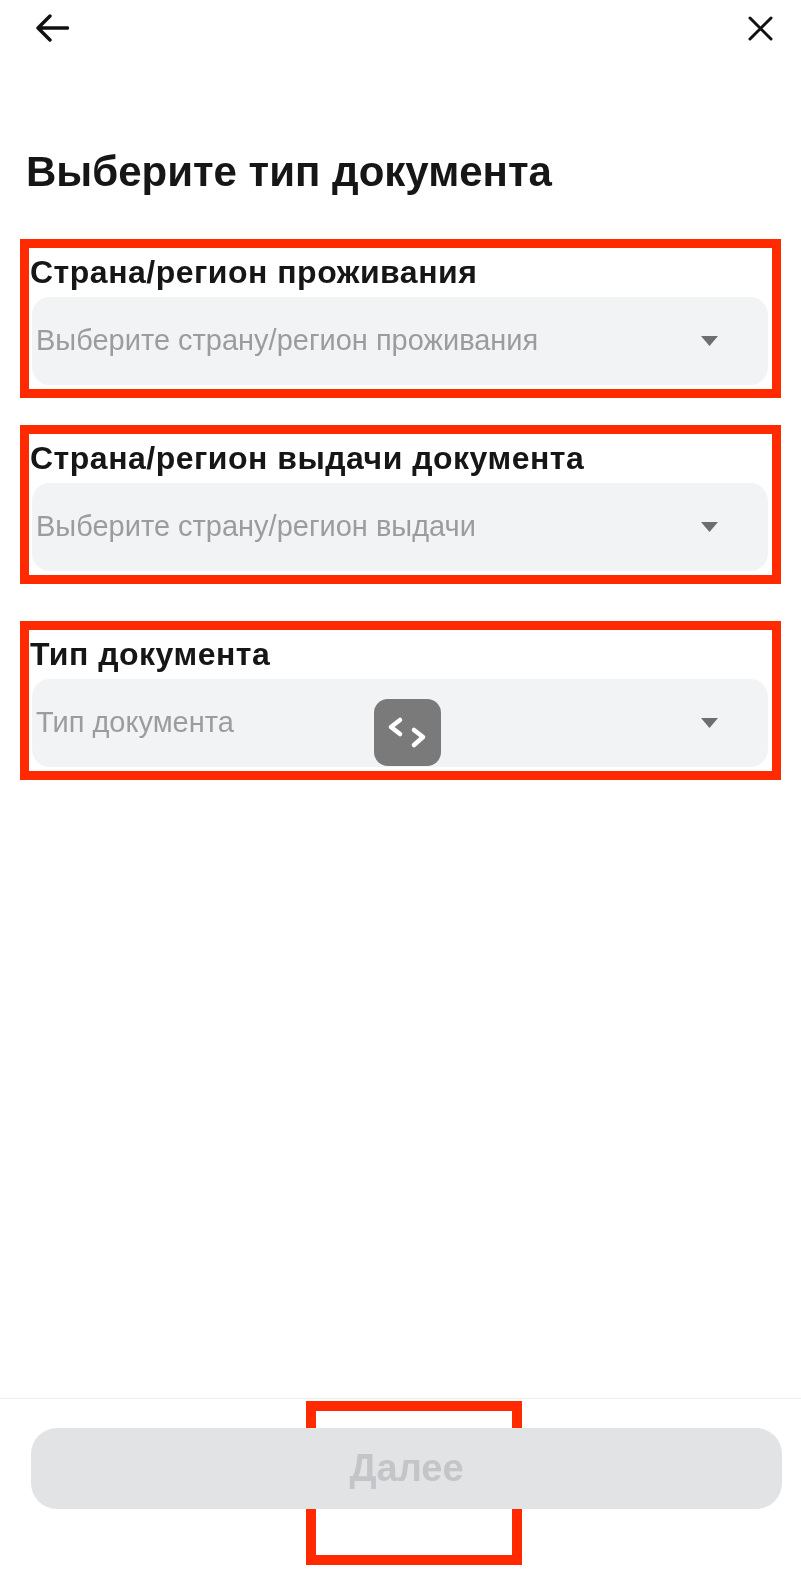  I want to click on dropdown-field: Тип документа, so click(400, 723).